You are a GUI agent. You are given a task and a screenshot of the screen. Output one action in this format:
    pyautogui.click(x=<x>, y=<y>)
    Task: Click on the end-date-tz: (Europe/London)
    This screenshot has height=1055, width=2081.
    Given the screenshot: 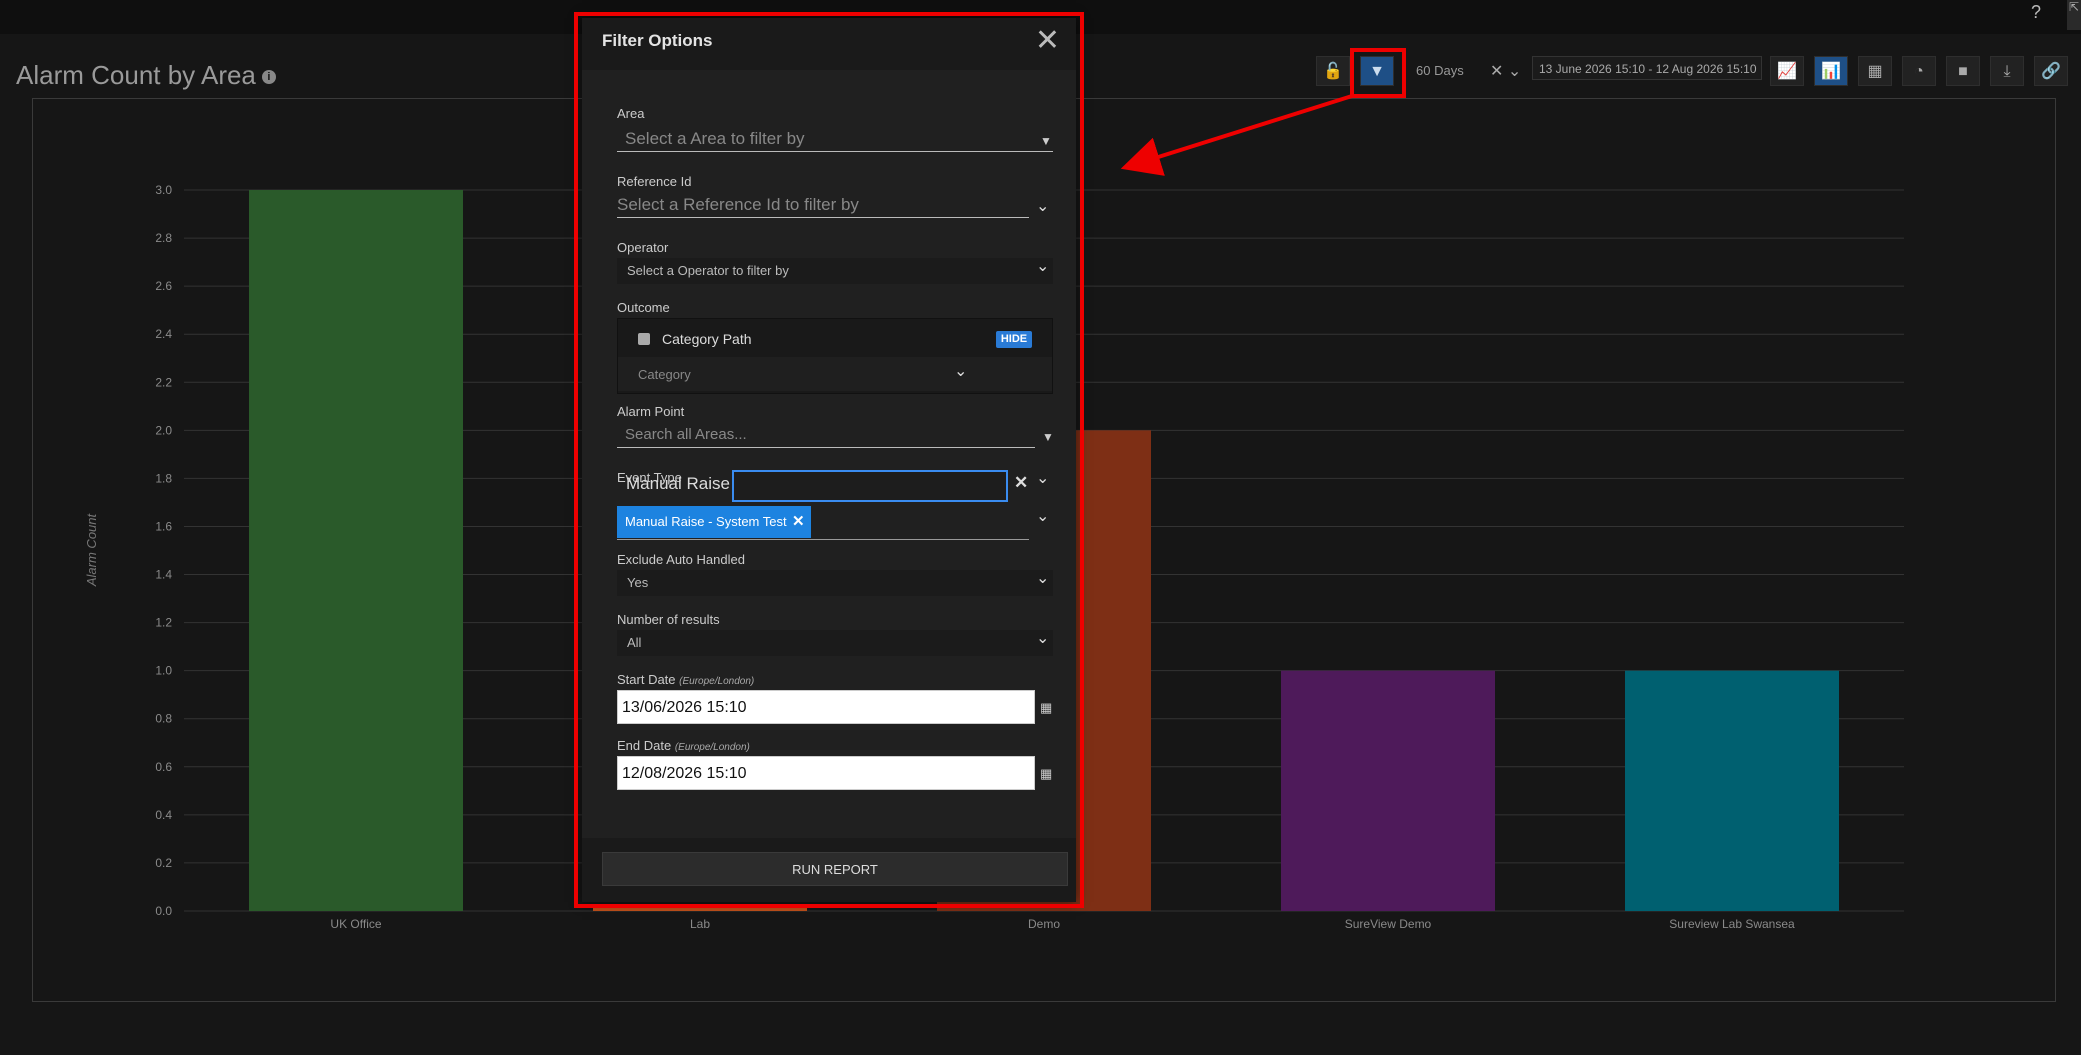 What is the action you would take?
    pyautogui.click(x=712, y=747)
    